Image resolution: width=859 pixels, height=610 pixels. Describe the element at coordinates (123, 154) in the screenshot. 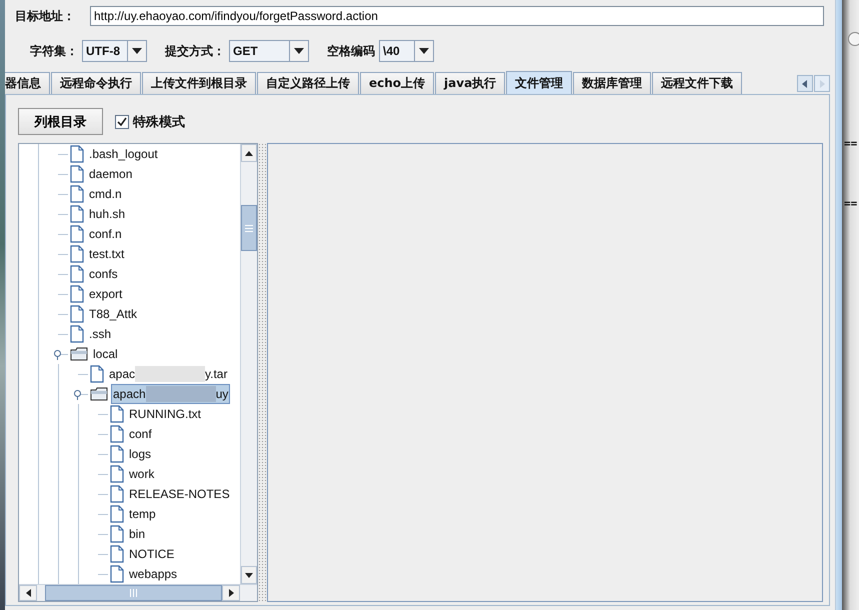

I see `tree-item: .bash_logout` at that location.